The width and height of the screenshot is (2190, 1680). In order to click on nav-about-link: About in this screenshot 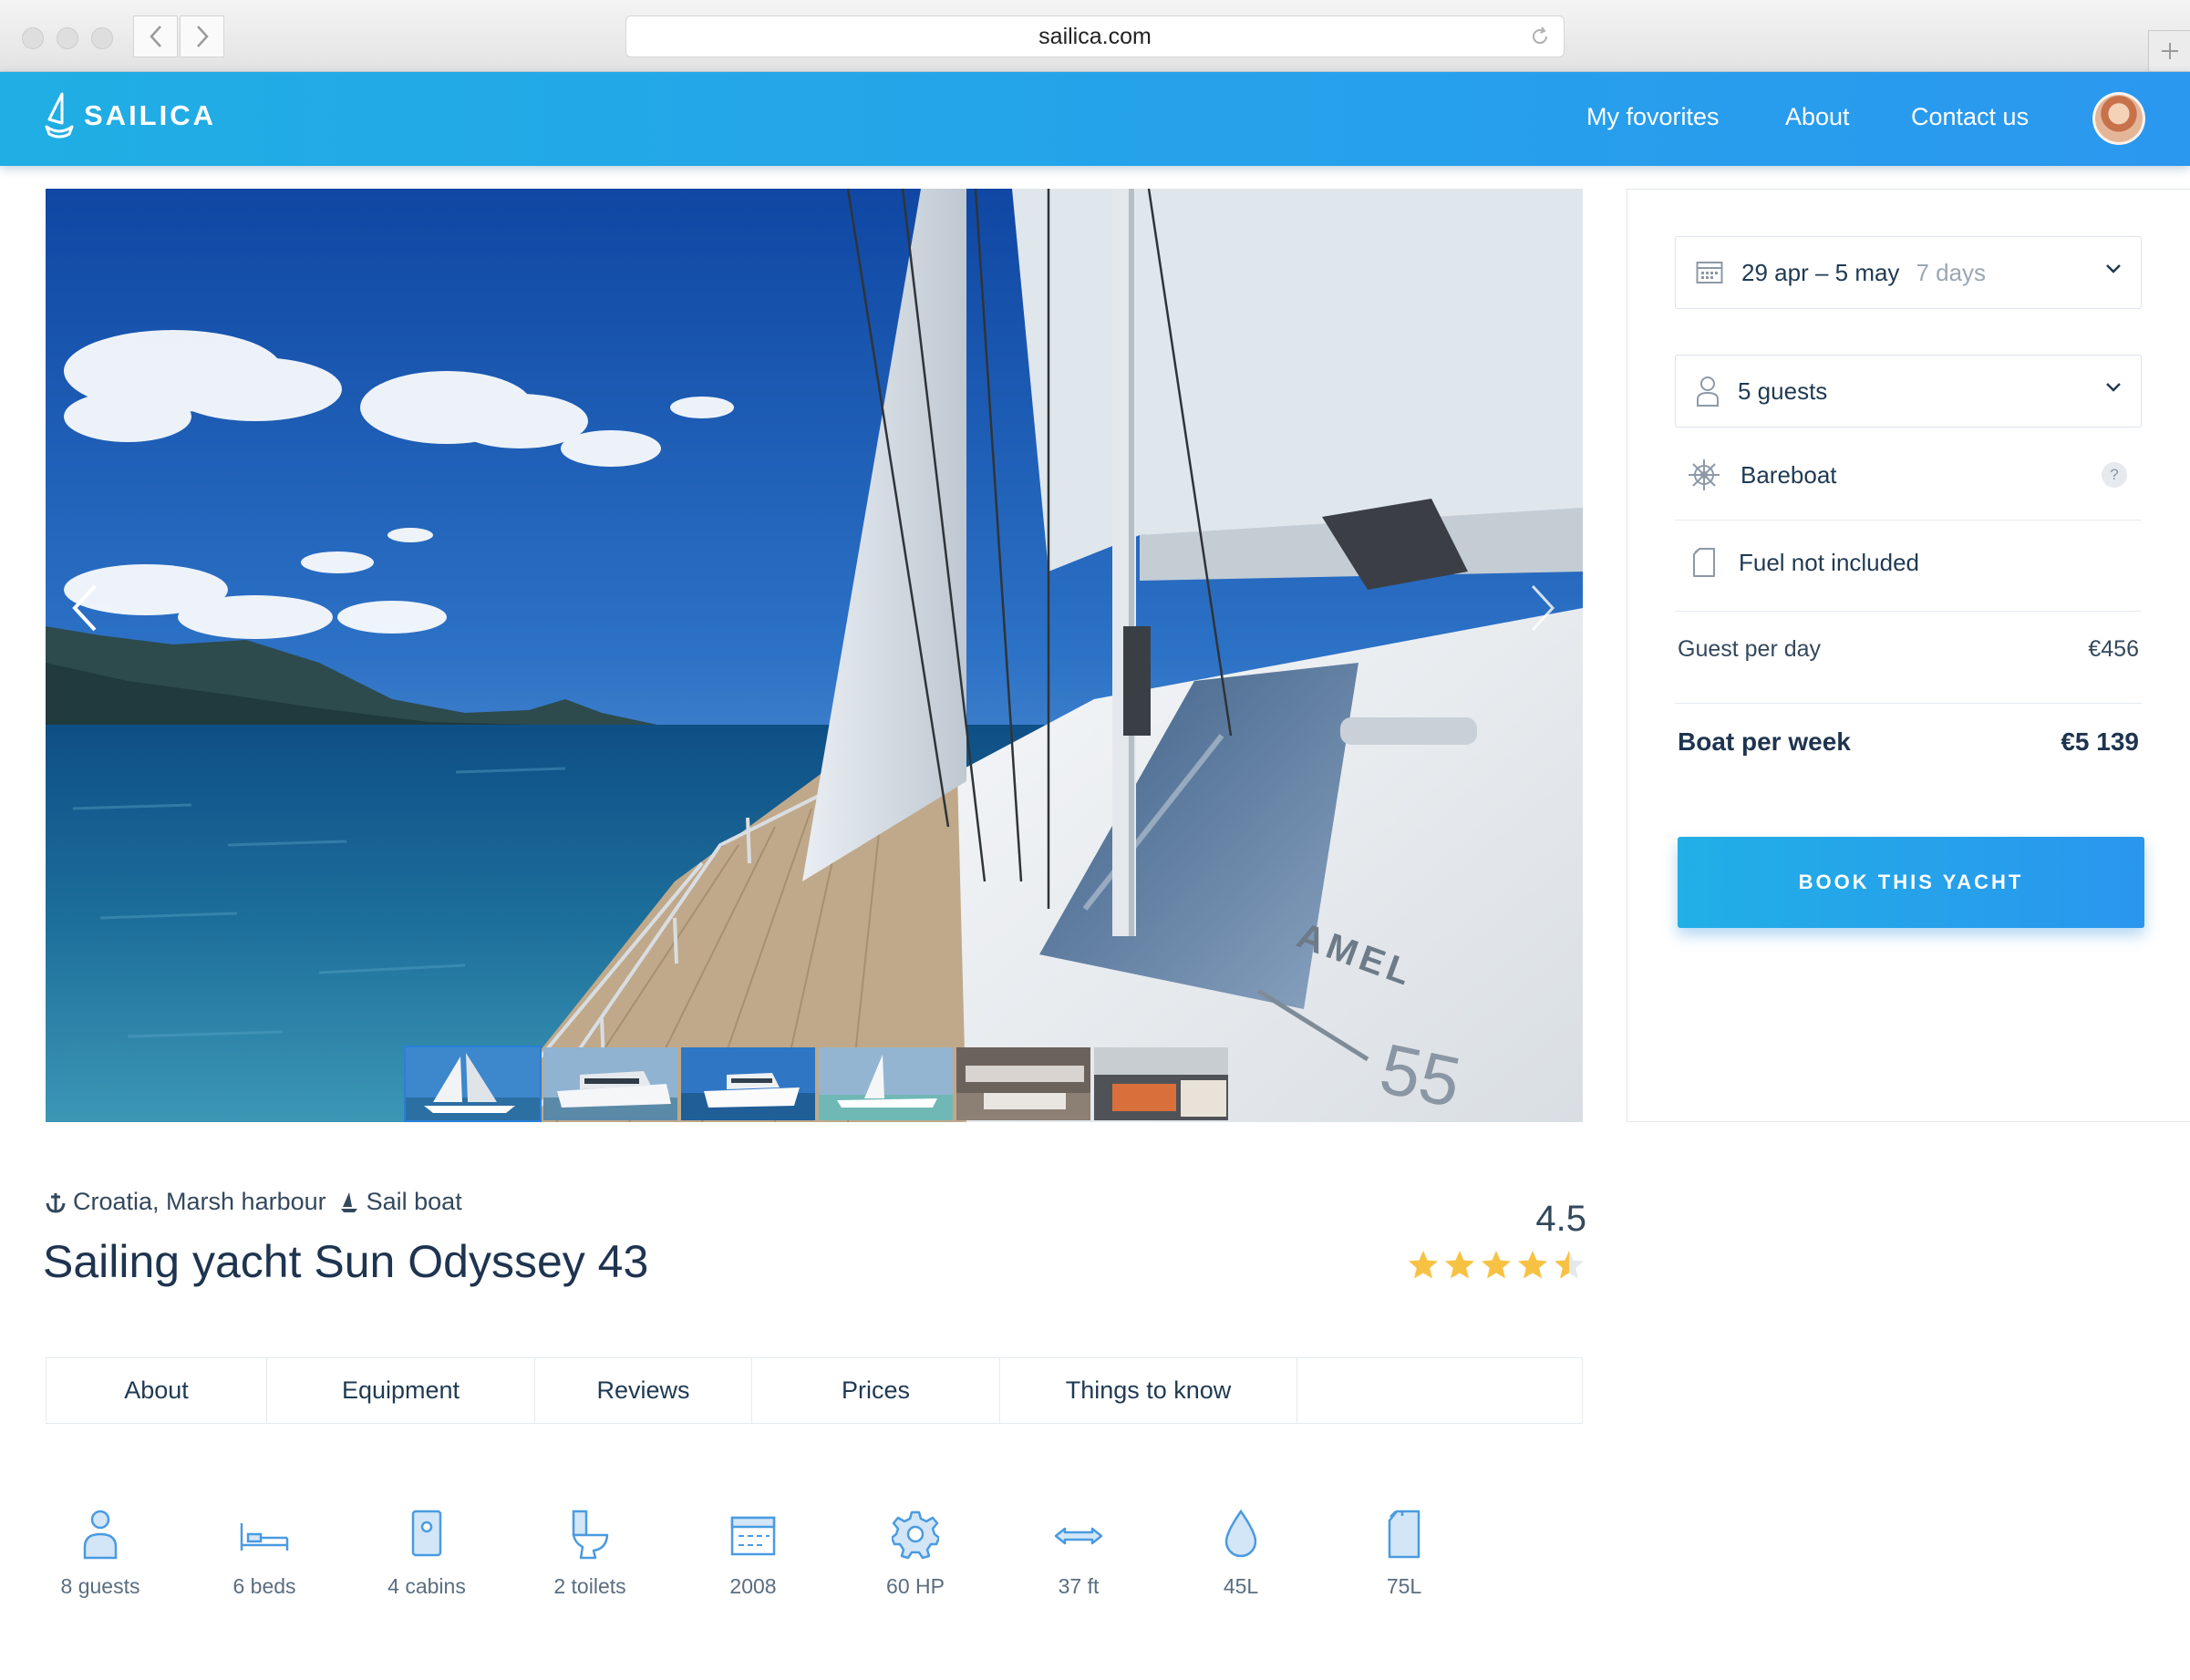, I will do `click(1817, 117)`.